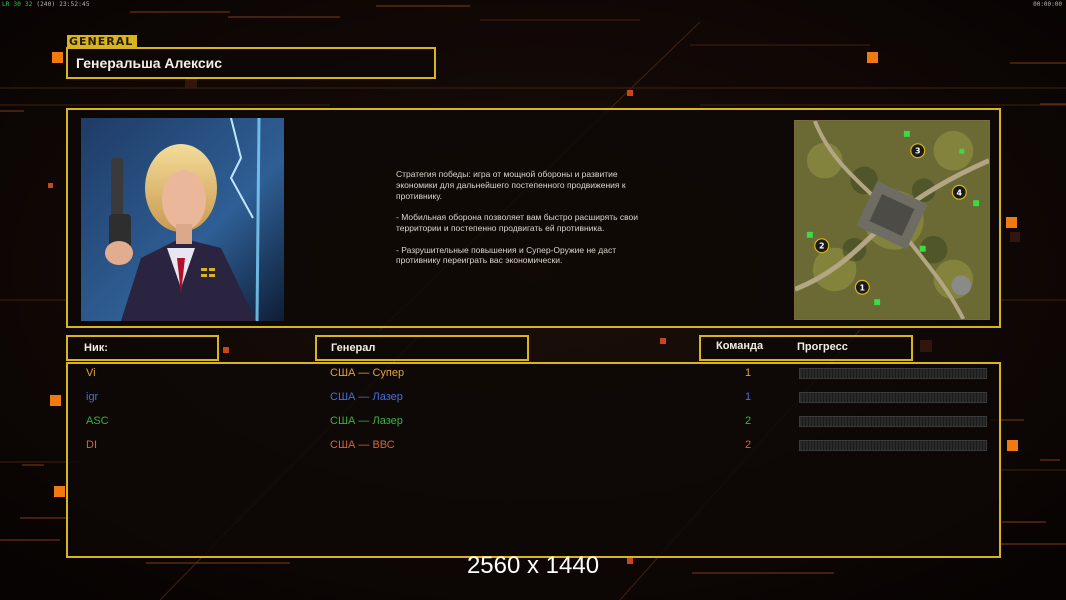 This screenshot has height=600, width=1066. Describe the element at coordinates (182, 219) in the screenshot. I see `general-portrait` at that location.